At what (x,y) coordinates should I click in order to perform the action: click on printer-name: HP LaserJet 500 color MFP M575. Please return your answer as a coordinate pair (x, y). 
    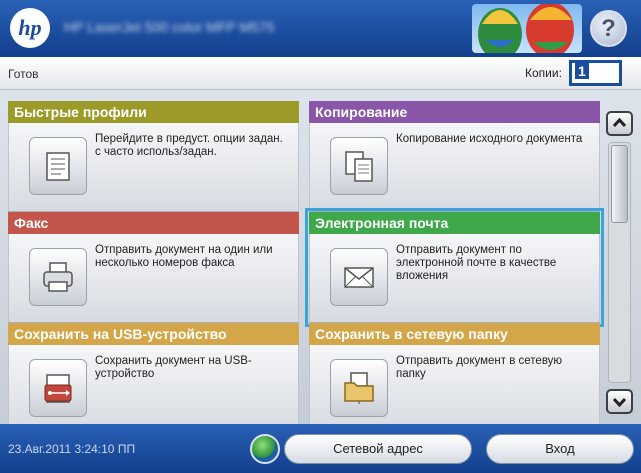
    Looking at the image, I should click on (169, 27).